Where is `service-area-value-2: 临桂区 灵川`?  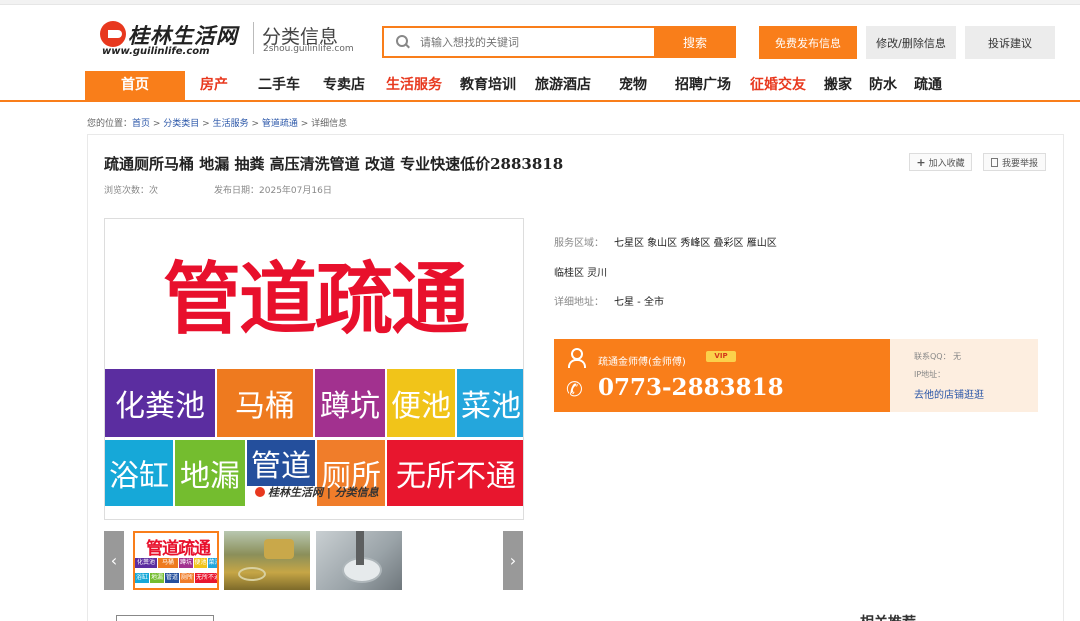 service-area-value-2: 临桂区 灵川 is located at coordinates (581, 273).